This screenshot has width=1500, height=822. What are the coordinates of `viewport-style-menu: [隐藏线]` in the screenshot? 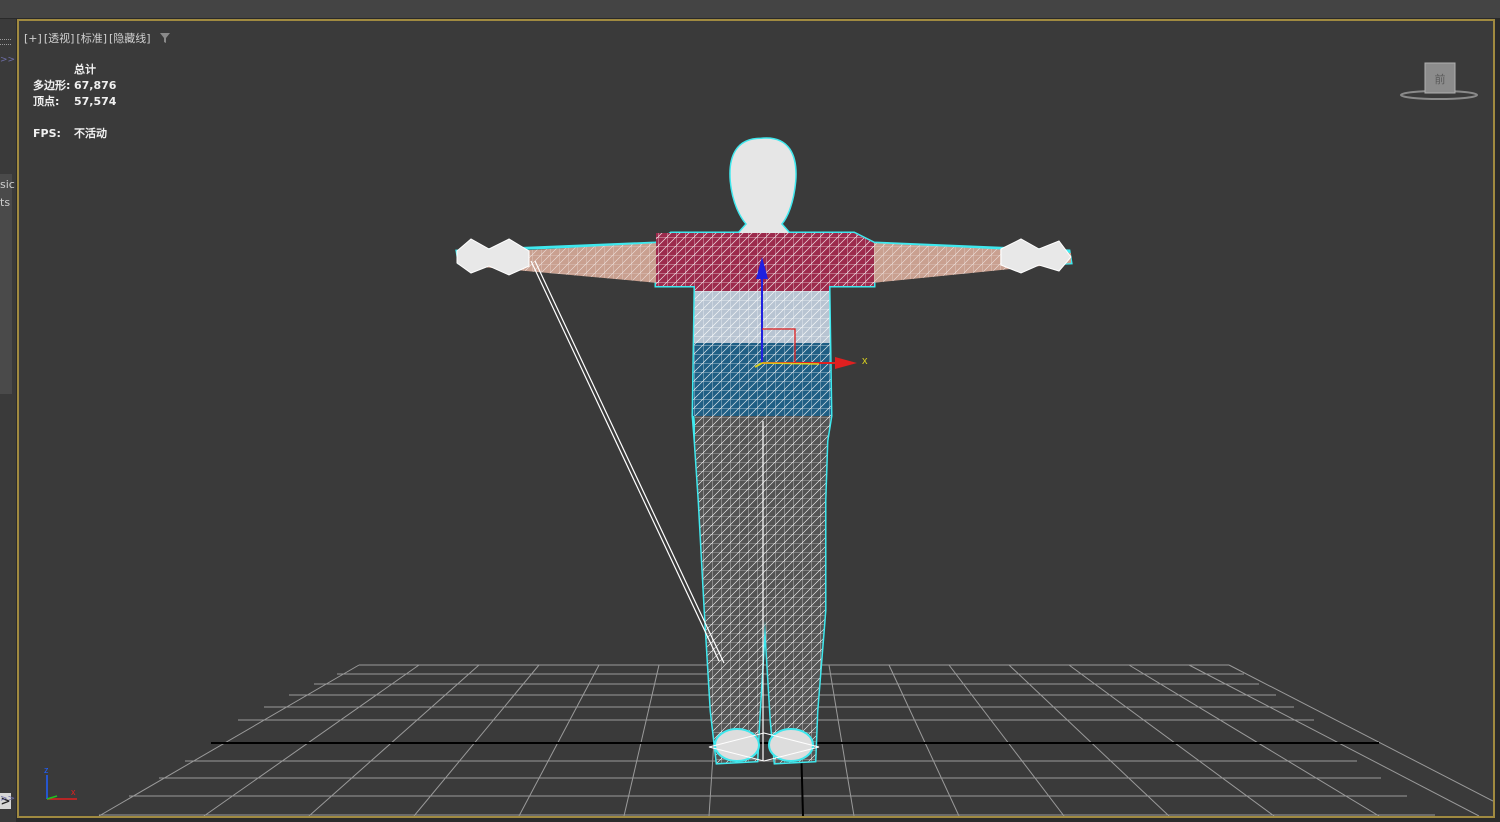 It's located at (130, 38).